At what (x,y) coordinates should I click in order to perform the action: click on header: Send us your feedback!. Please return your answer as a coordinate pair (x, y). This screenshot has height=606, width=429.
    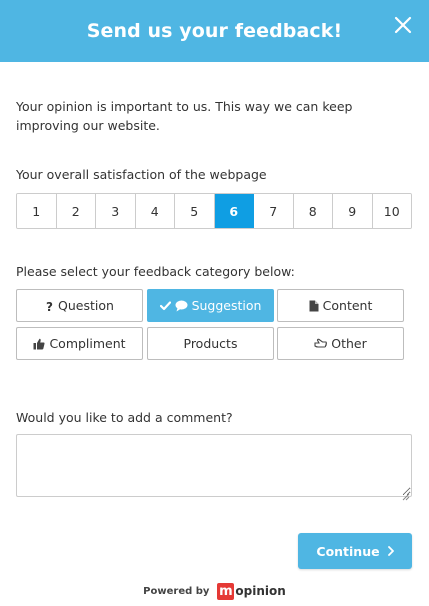
    Looking at the image, I should click on (214, 31).